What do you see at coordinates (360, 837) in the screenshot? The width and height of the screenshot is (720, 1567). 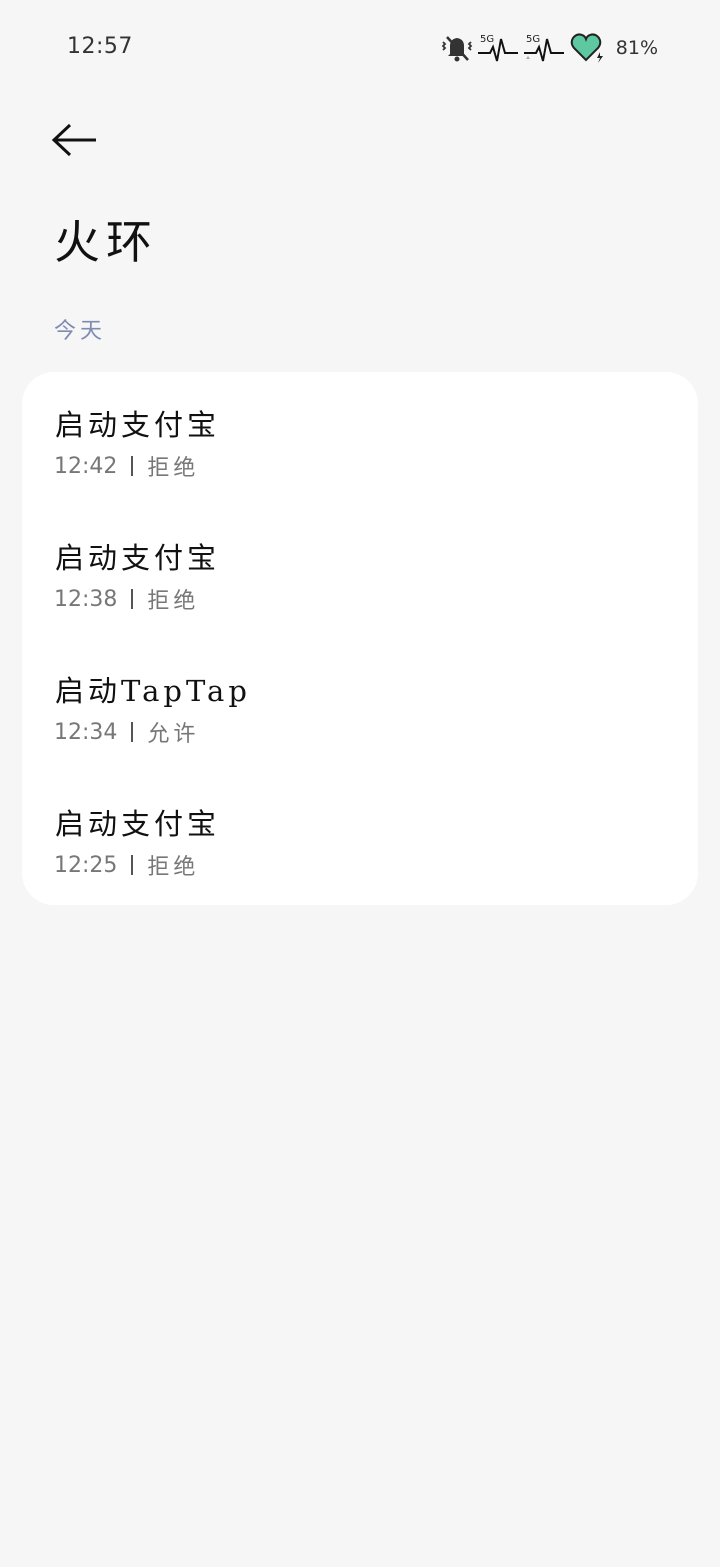 I see `list-item: 启动支付宝 12:25 拒绝` at bounding box center [360, 837].